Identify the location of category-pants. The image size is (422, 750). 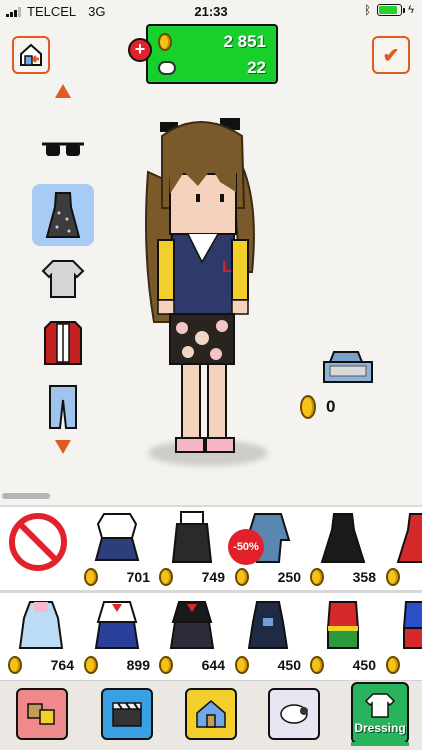
(63, 407).